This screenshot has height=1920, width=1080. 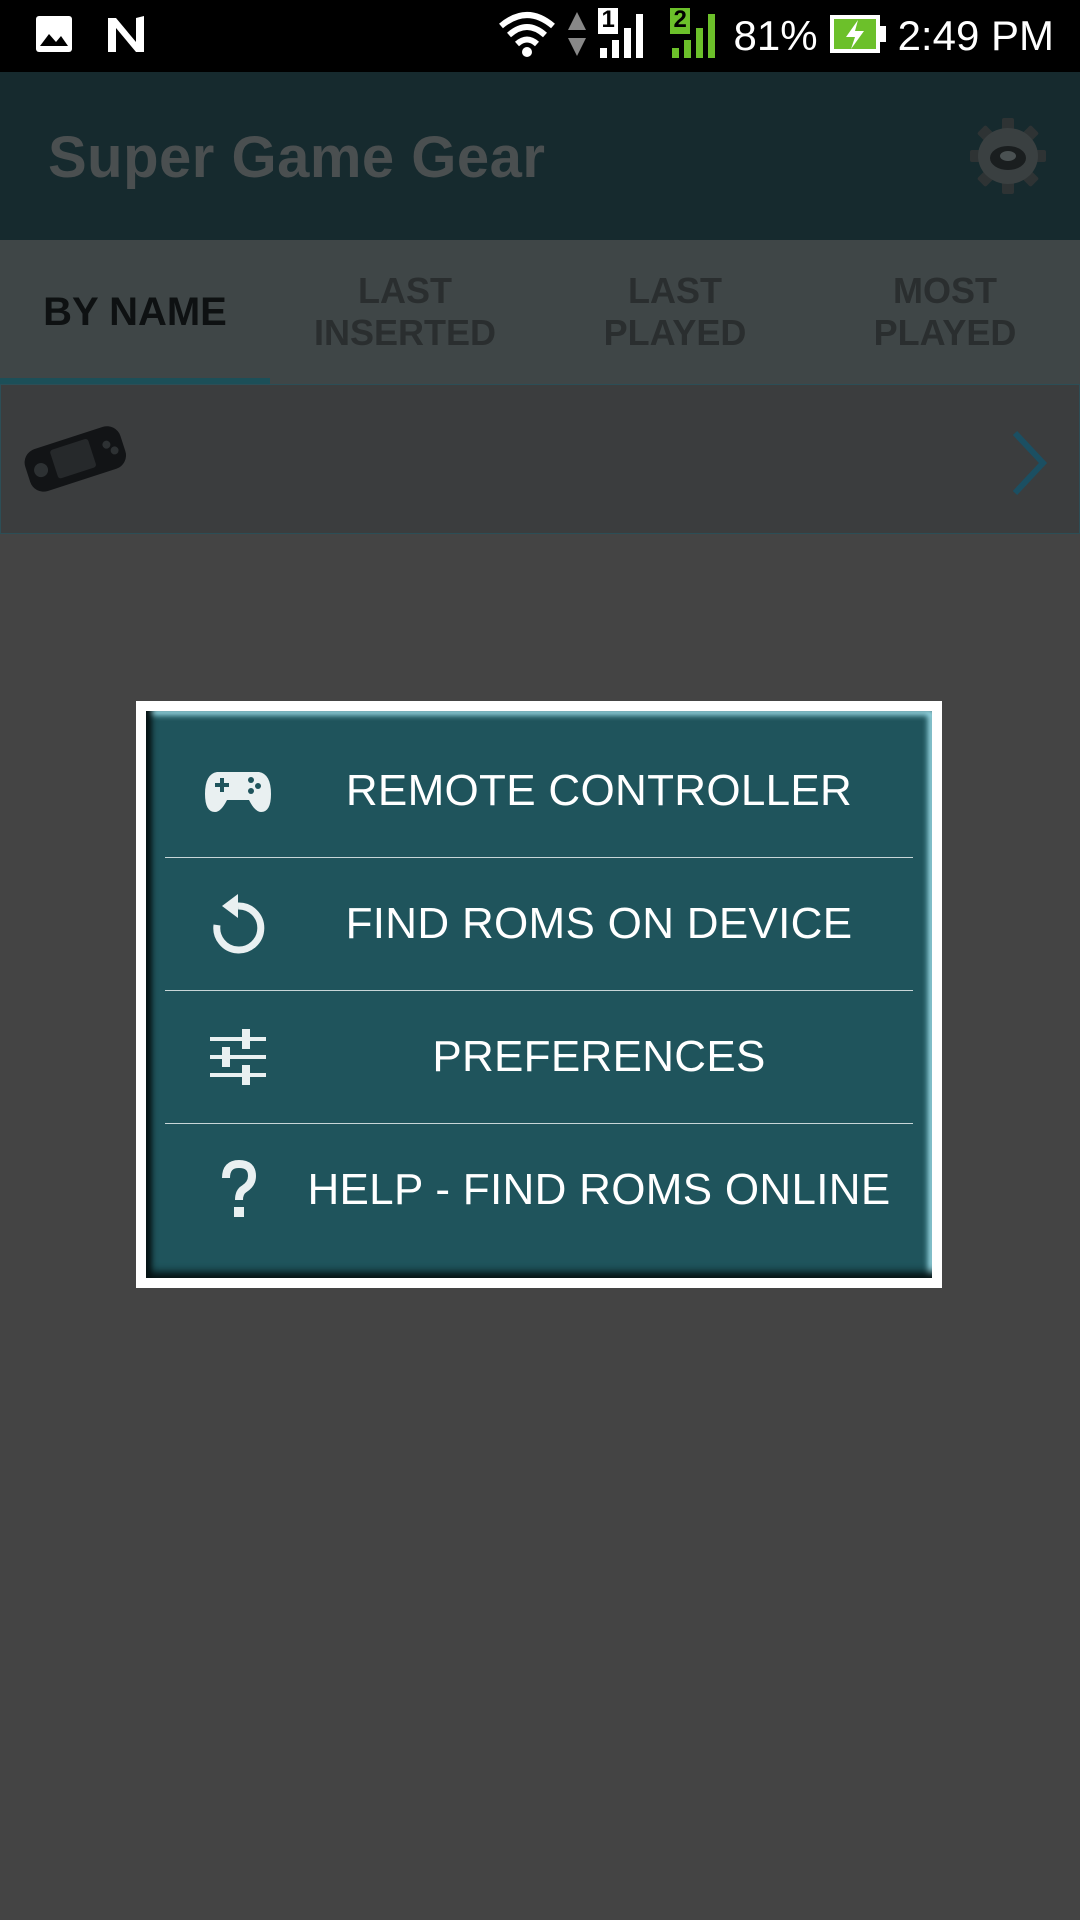 I want to click on find-roms-on-device-button: FIND ROMS ON DEVICE, so click(x=539, y=924).